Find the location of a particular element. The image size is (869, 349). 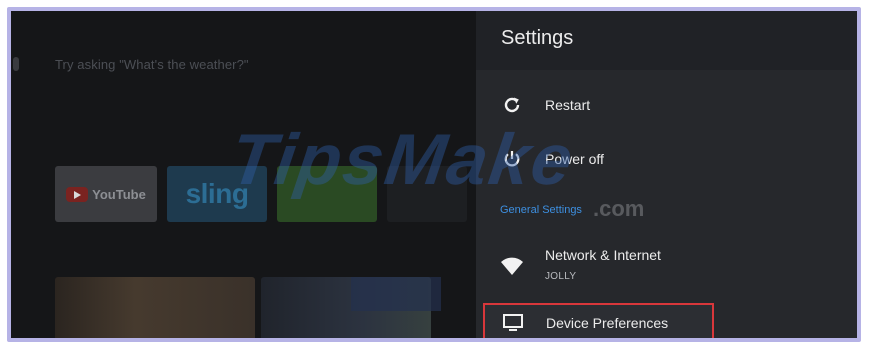

youtube-app-label: YouTube is located at coordinates (119, 194).